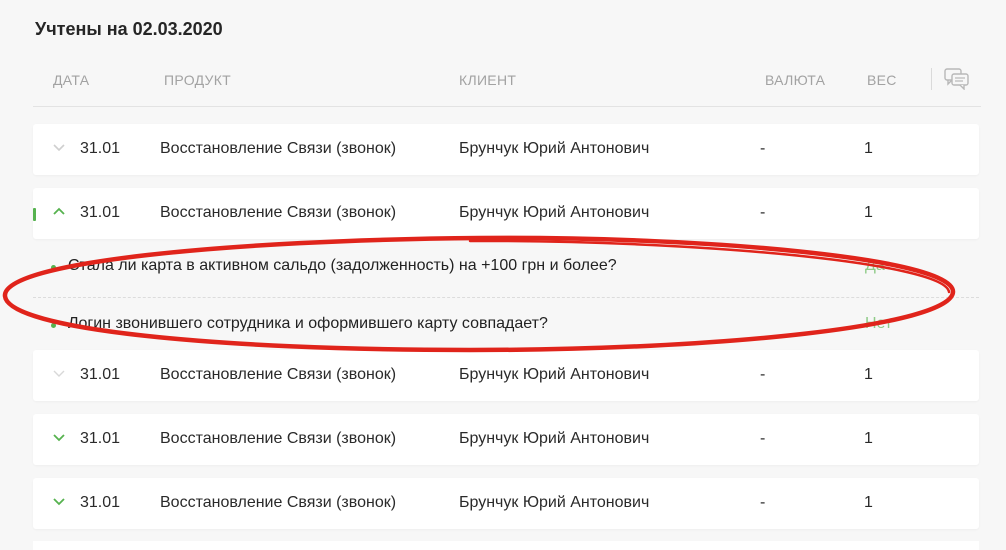 Image resolution: width=1006 pixels, height=550 pixels. I want to click on page-title: Учтены на 02.03.2020, so click(129, 29).